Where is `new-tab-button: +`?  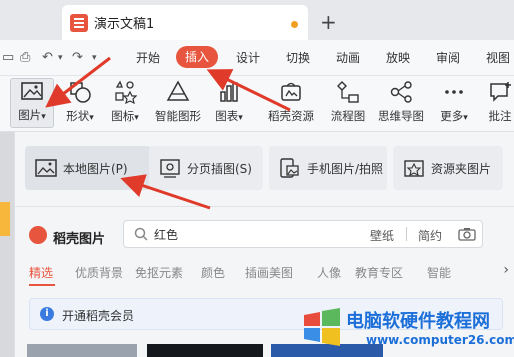
new-tab-button: + is located at coordinates (328, 22).